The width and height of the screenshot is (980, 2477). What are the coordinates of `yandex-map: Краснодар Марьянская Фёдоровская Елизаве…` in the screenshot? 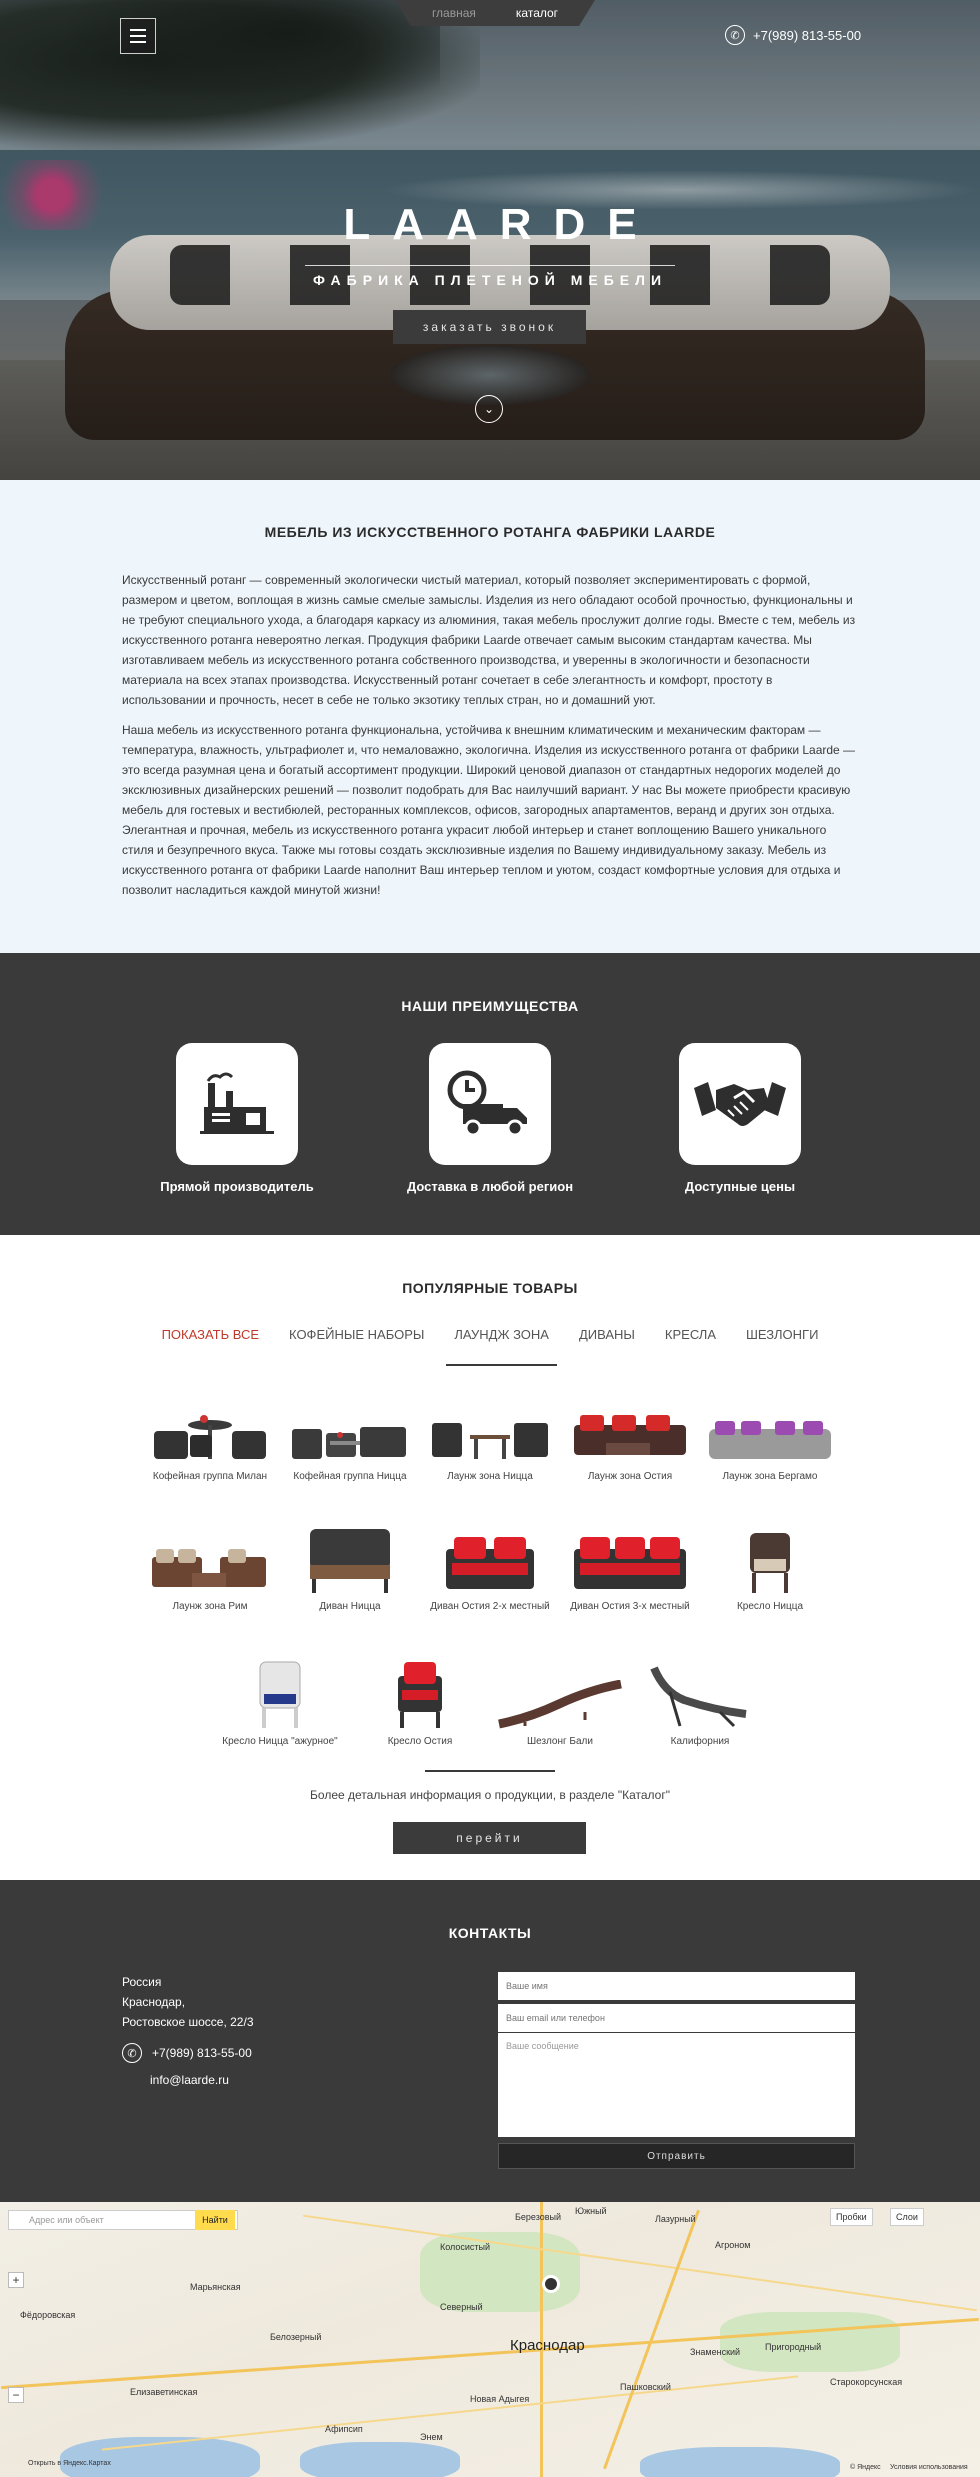 It's located at (490, 2339).